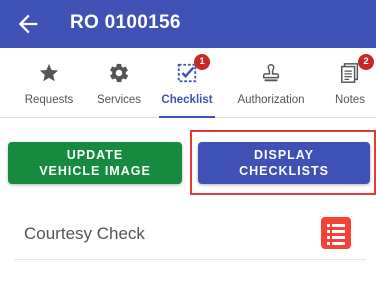 The height and width of the screenshot is (292, 376). Describe the element at coordinates (187, 100) in the screenshot. I see `tab-checklist-label: Checklist` at that location.